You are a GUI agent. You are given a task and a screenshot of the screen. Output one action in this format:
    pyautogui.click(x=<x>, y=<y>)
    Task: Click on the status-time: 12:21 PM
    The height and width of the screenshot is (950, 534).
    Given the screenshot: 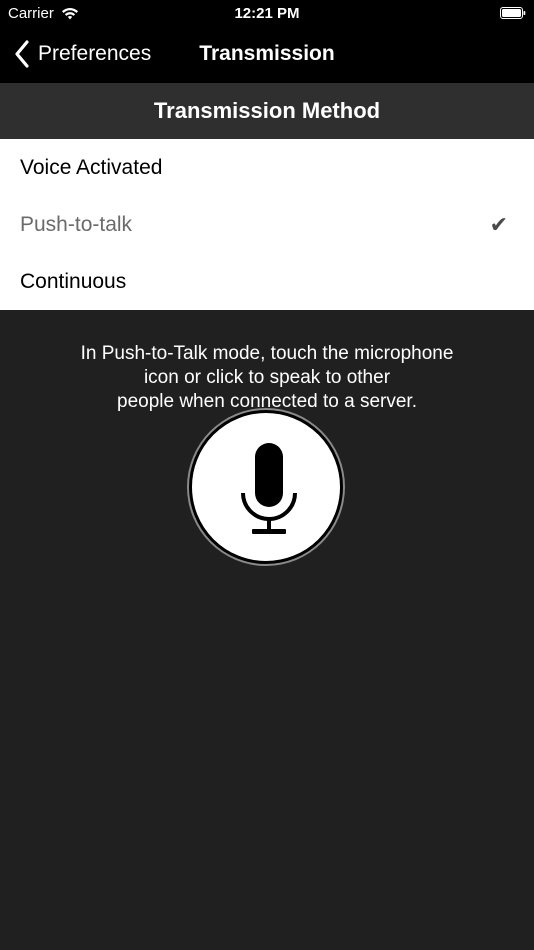 What is the action you would take?
    pyautogui.click(x=267, y=13)
    